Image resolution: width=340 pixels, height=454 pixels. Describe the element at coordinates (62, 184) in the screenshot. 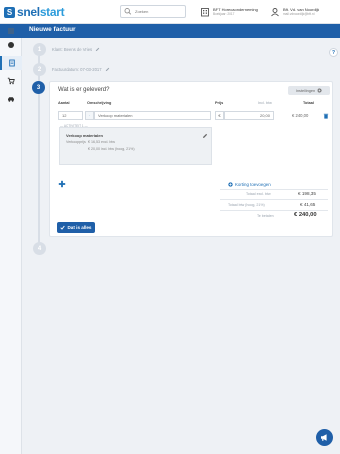

I see `add-line-icon` at that location.